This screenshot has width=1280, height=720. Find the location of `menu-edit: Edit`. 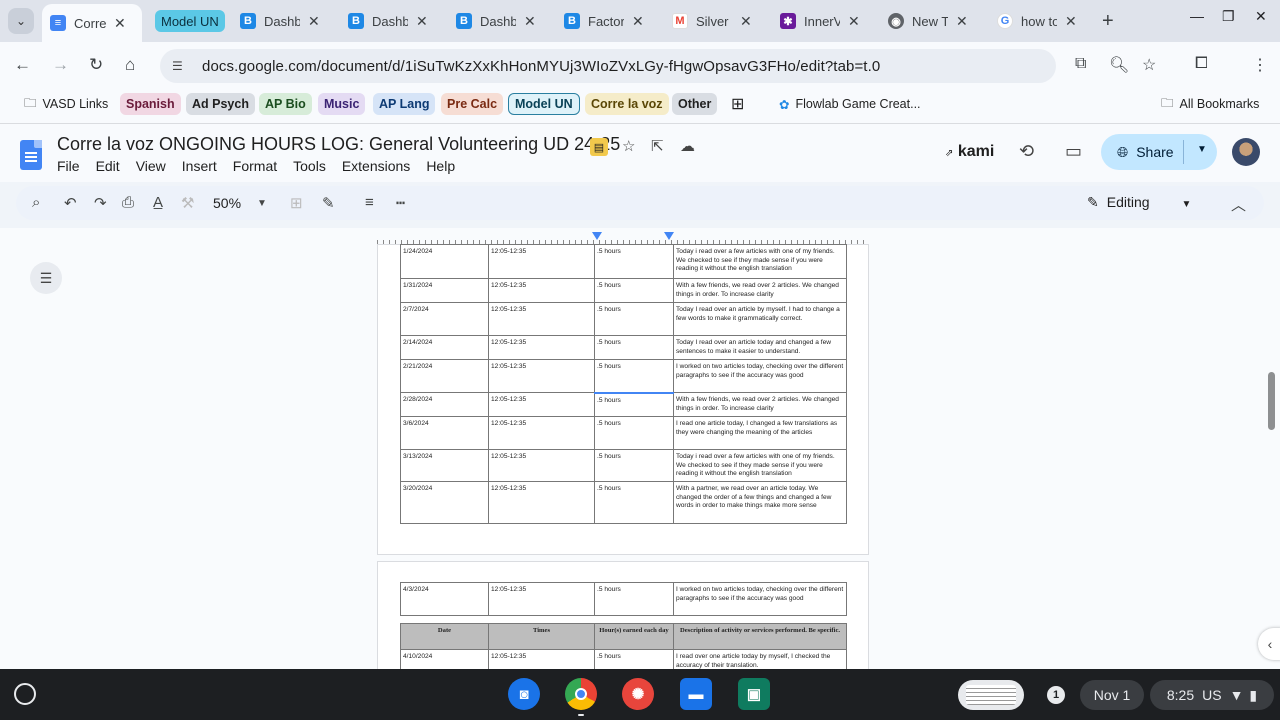

menu-edit: Edit is located at coordinates (108, 166).